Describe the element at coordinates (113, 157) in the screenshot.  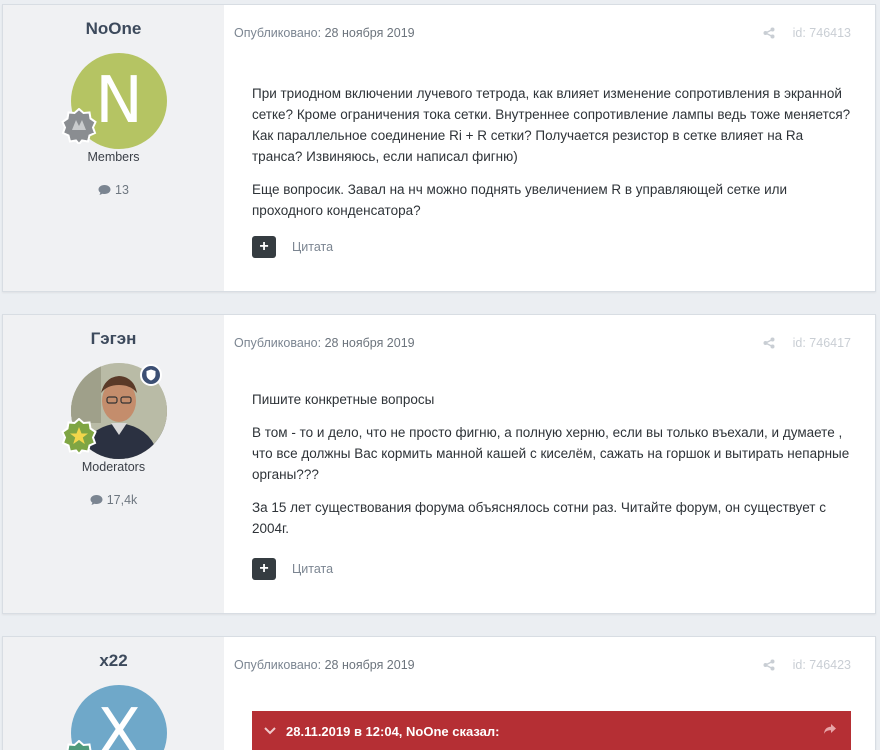
I see `author-group: Members` at that location.